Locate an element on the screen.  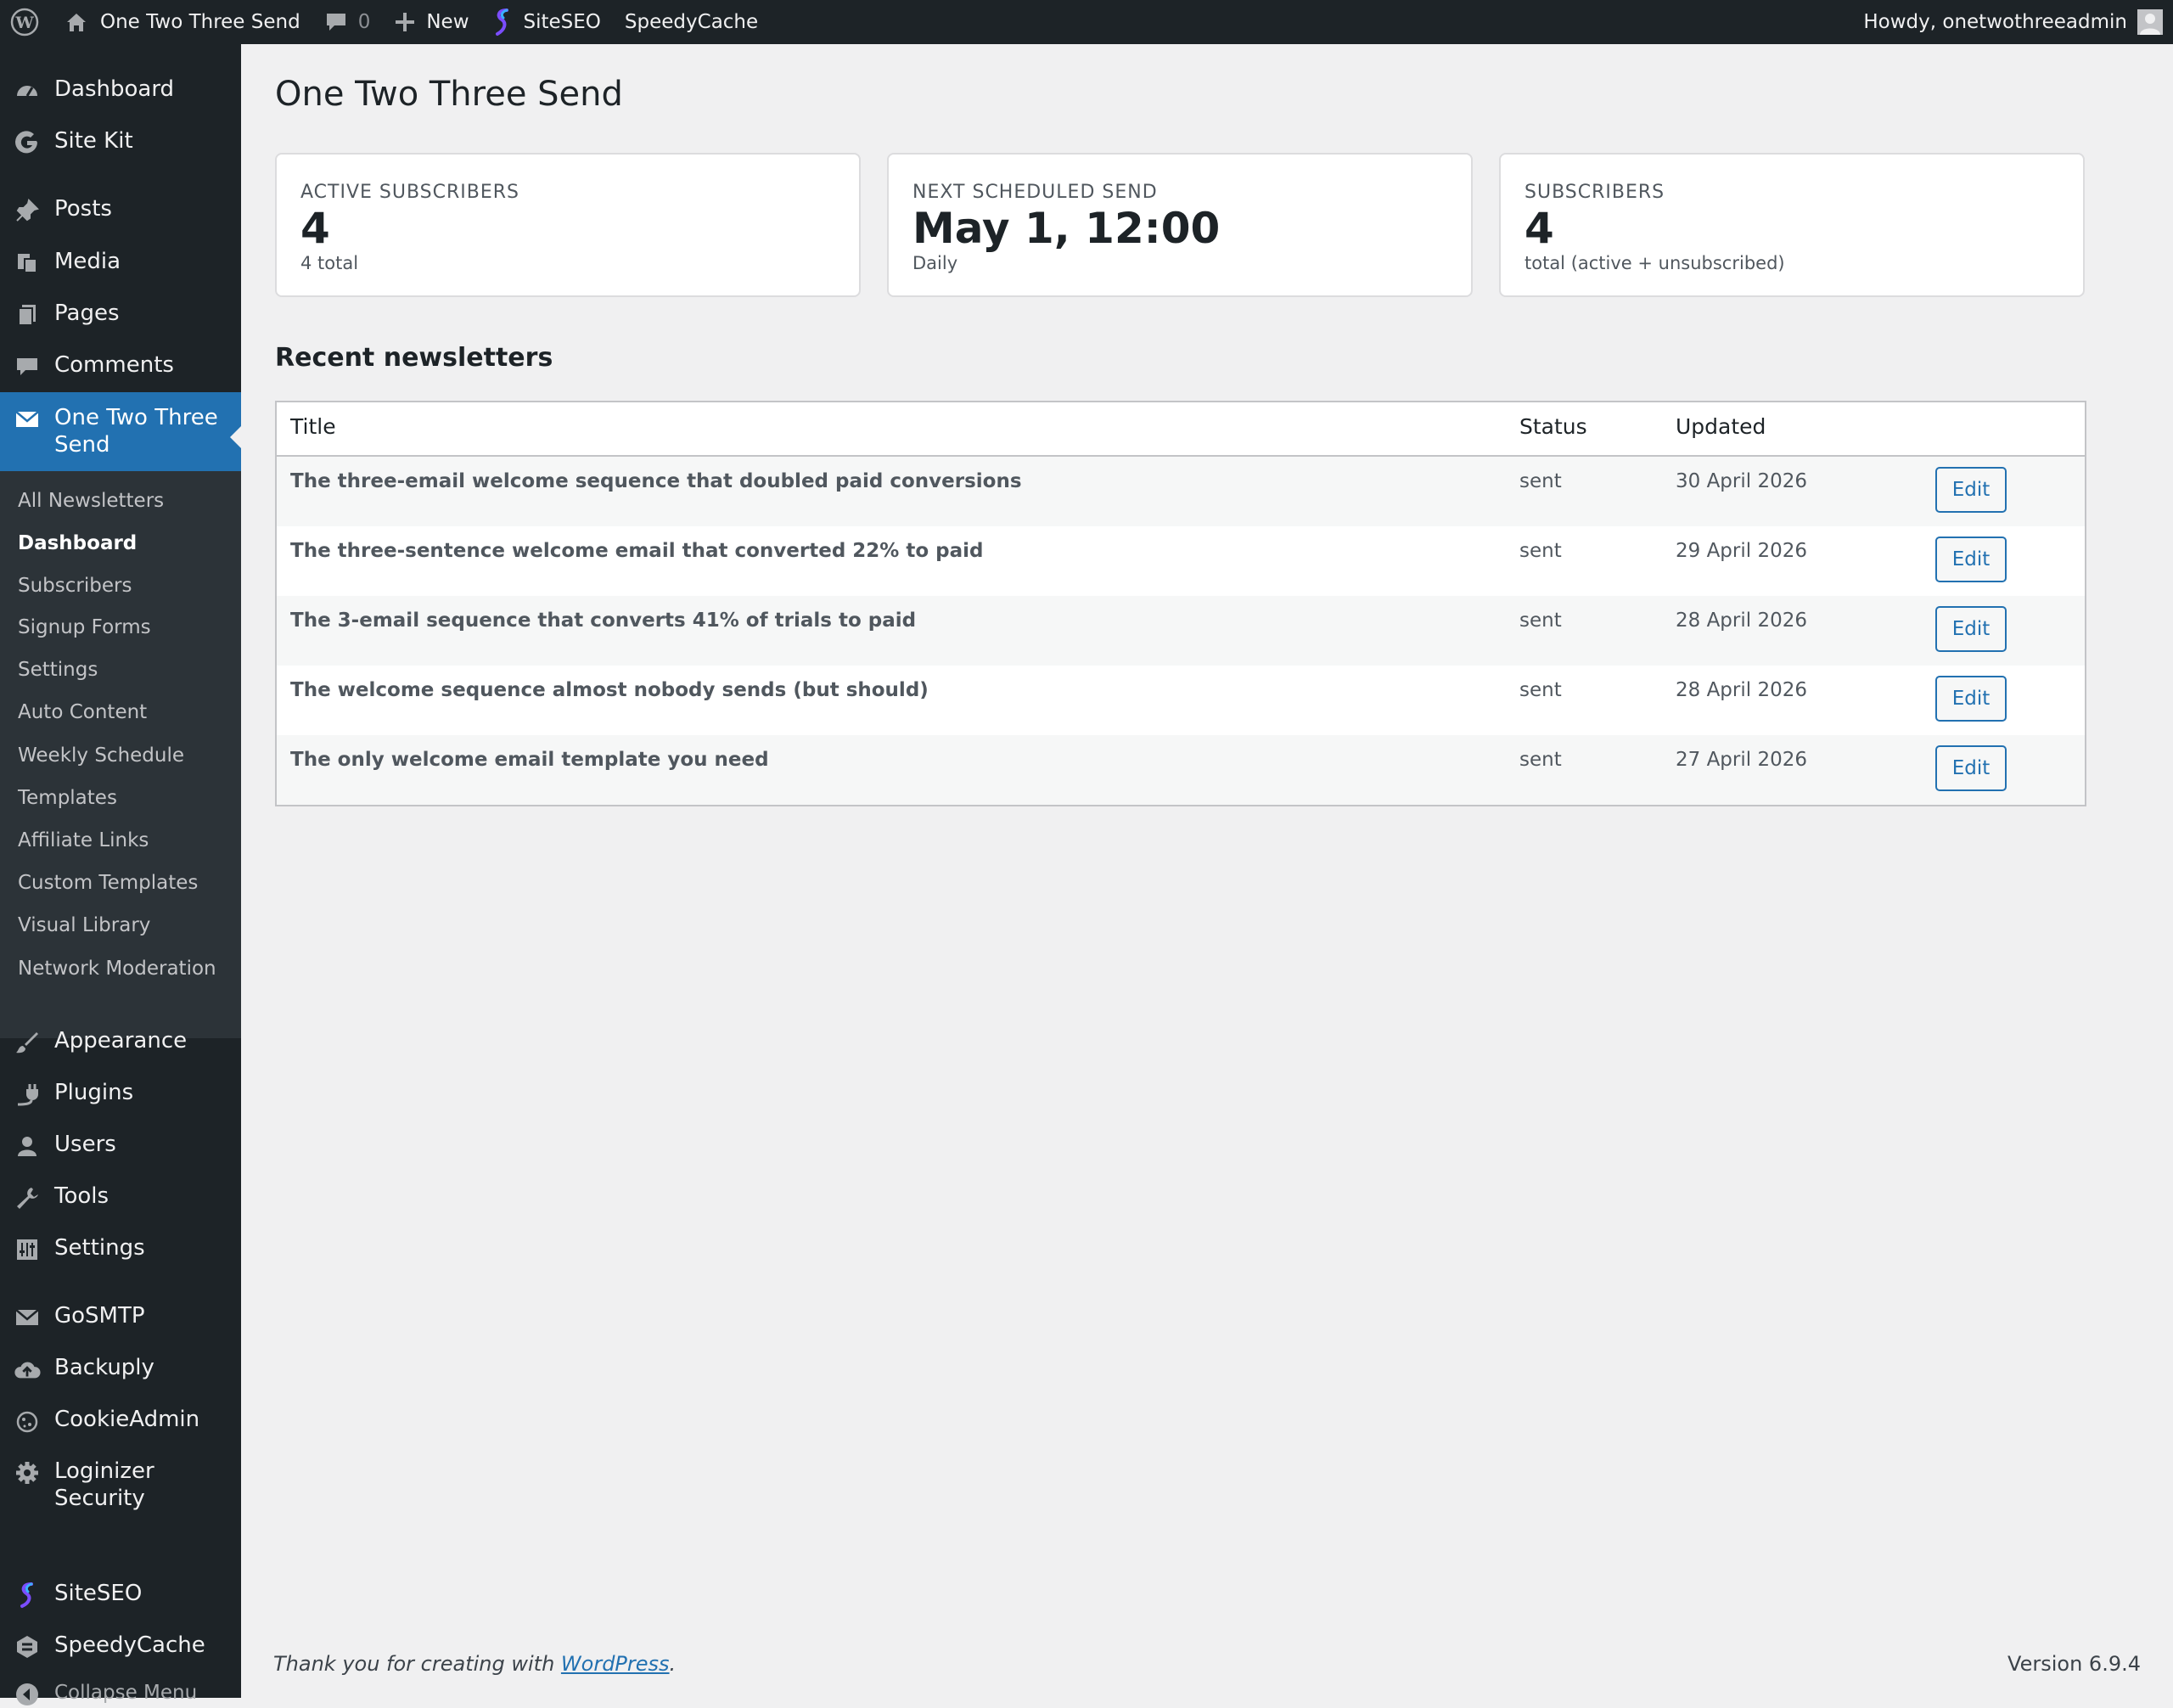
menu-item-users: Users is located at coordinates (120, 1145).